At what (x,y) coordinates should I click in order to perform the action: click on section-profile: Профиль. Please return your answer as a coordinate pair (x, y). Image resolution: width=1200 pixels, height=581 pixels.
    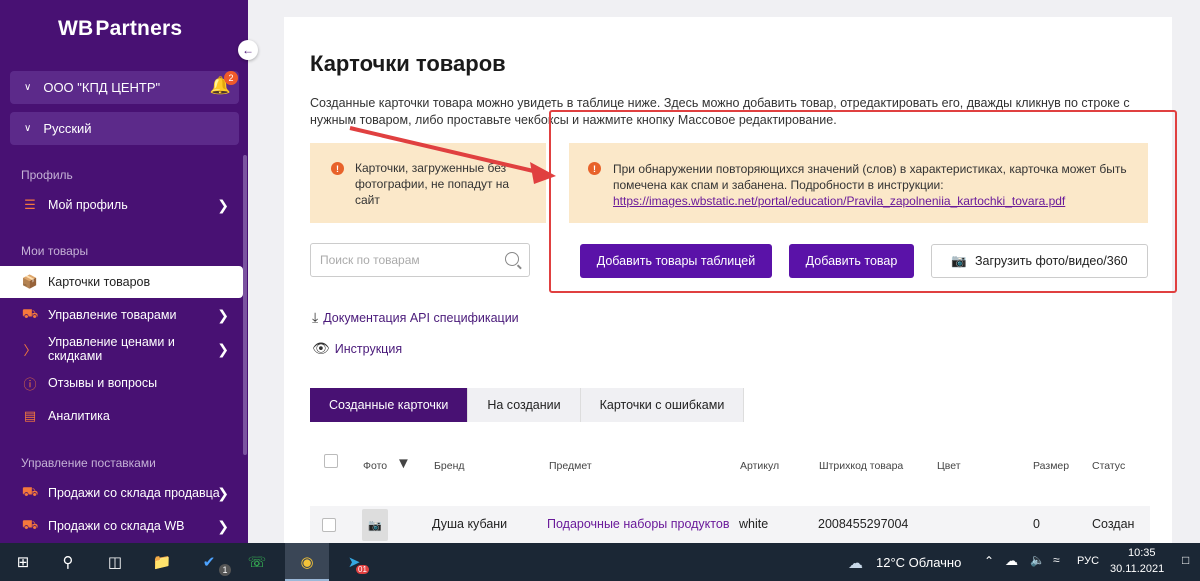
    Looking at the image, I should click on (47, 175).